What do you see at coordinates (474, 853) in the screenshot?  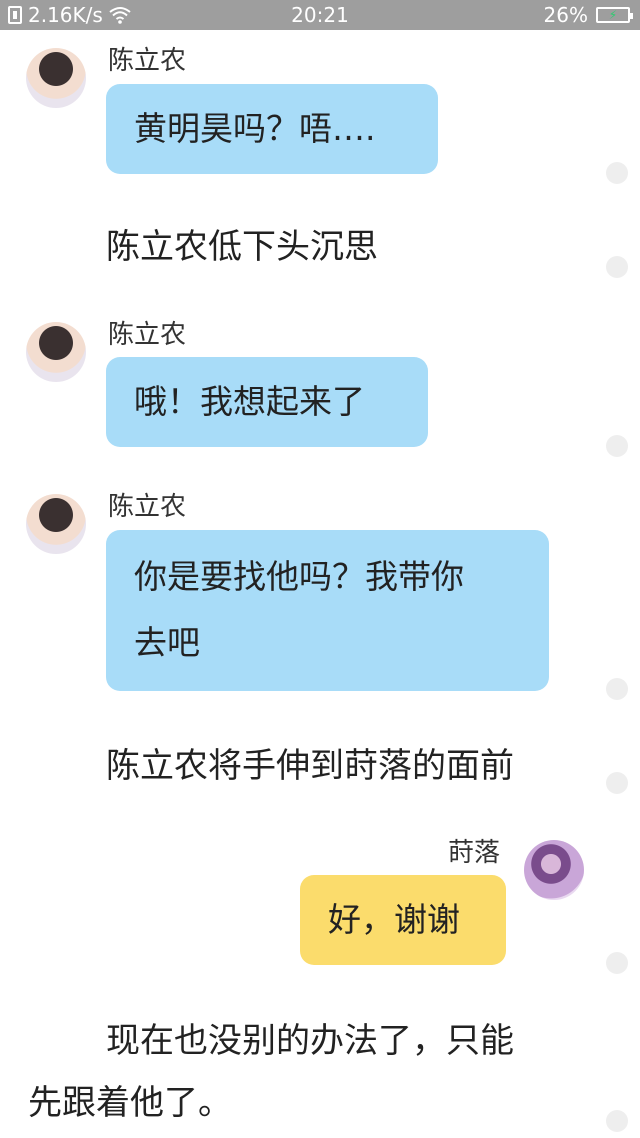 I see `sender-name: 莳落` at bounding box center [474, 853].